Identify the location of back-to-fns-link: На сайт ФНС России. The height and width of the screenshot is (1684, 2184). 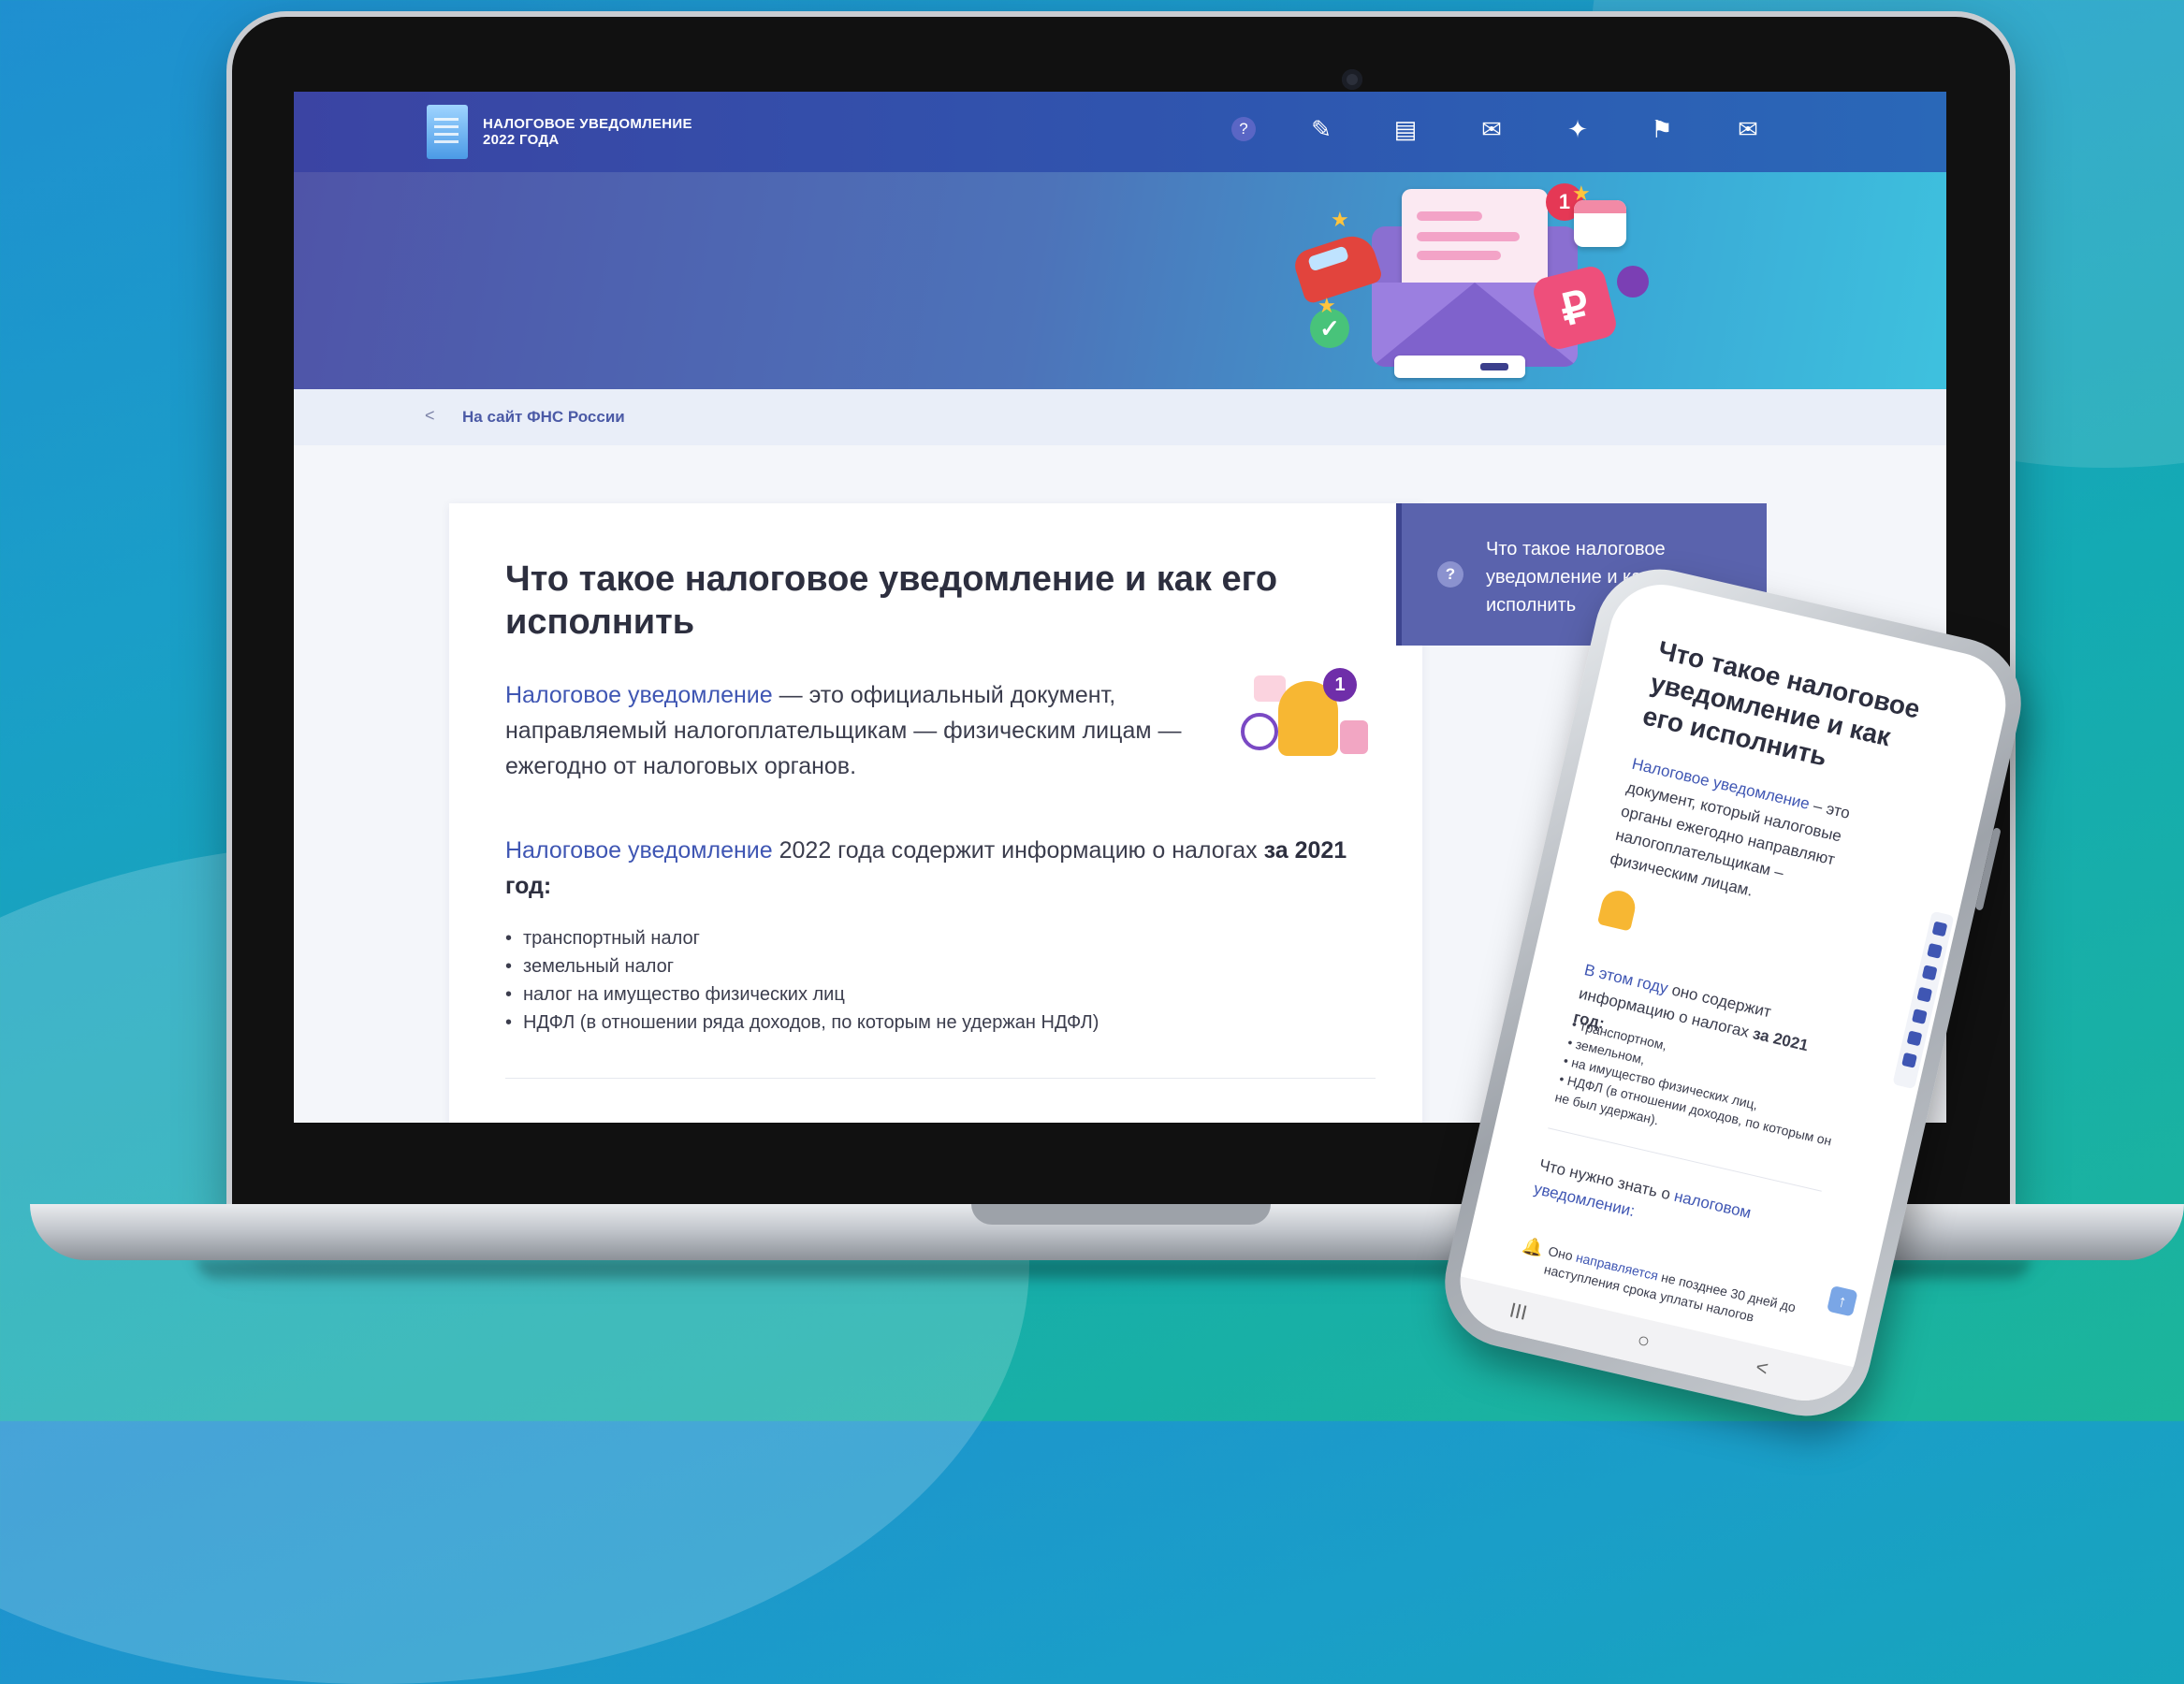
(543, 417).